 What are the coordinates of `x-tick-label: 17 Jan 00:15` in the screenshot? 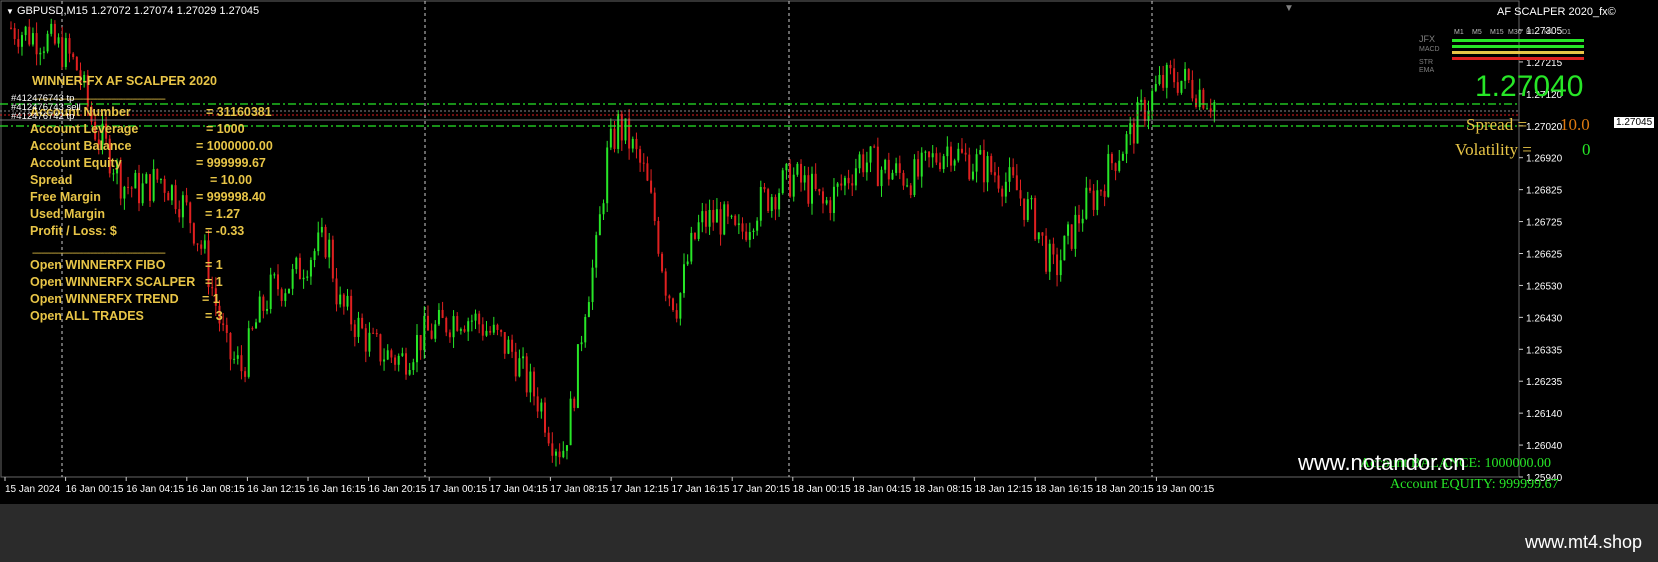 It's located at (458, 489).